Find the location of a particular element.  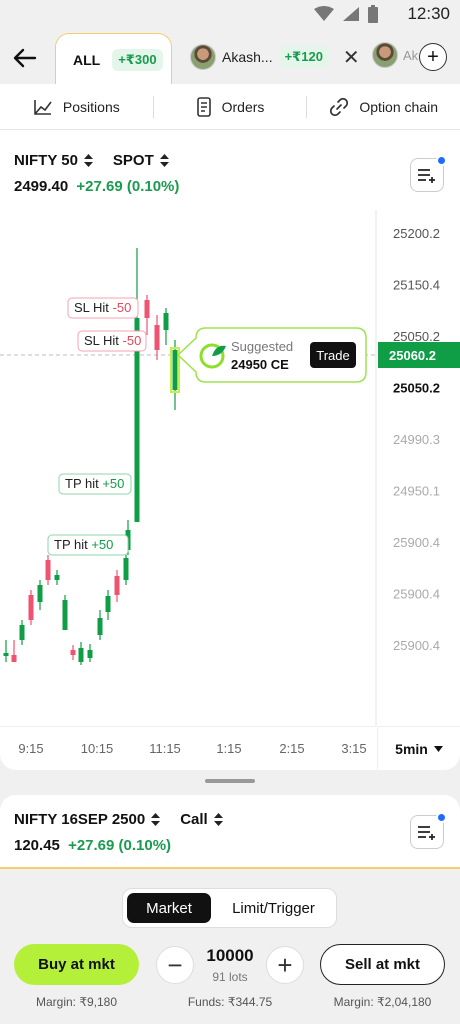

tab-all-pnl-badge: +₹300 is located at coordinates (137, 59).